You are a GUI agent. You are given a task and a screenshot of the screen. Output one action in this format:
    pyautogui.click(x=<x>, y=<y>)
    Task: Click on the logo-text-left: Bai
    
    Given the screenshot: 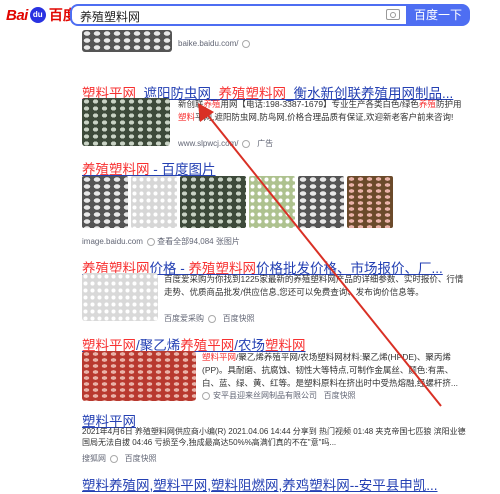 What is the action you would take?
    pyautogui.click(x=17, y=15)
    